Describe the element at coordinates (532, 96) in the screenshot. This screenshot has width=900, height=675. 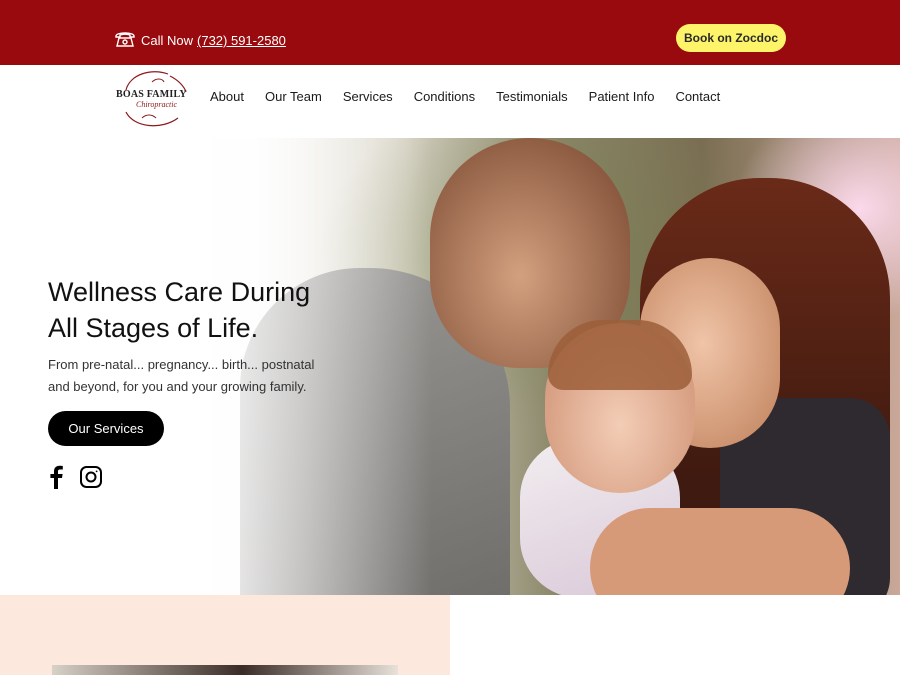
I see `nav-item-testimonials: Testimonials` at that location.